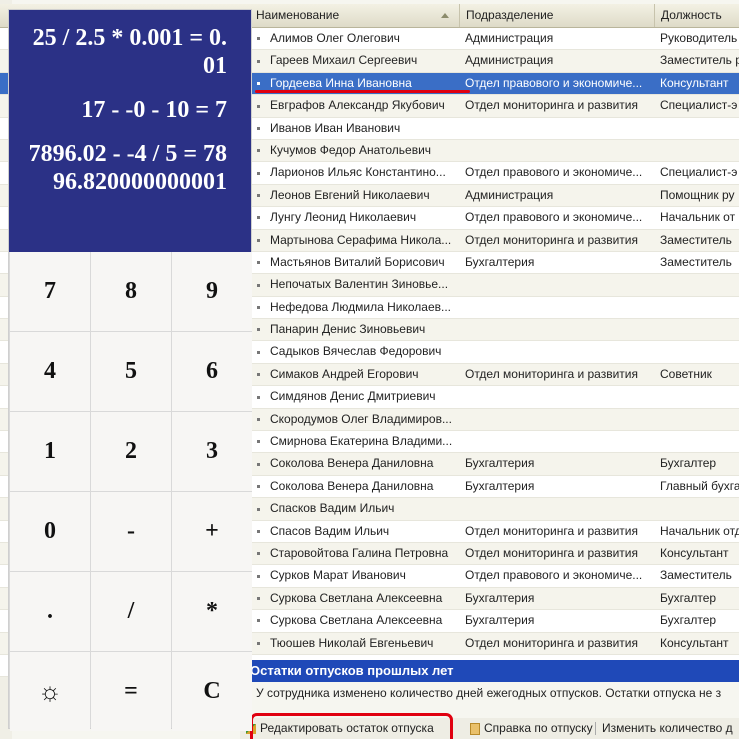 The height and width of the screenshot is (739, 739). I want to click on column-header-department-label: Подразделение, so click(510, 15).